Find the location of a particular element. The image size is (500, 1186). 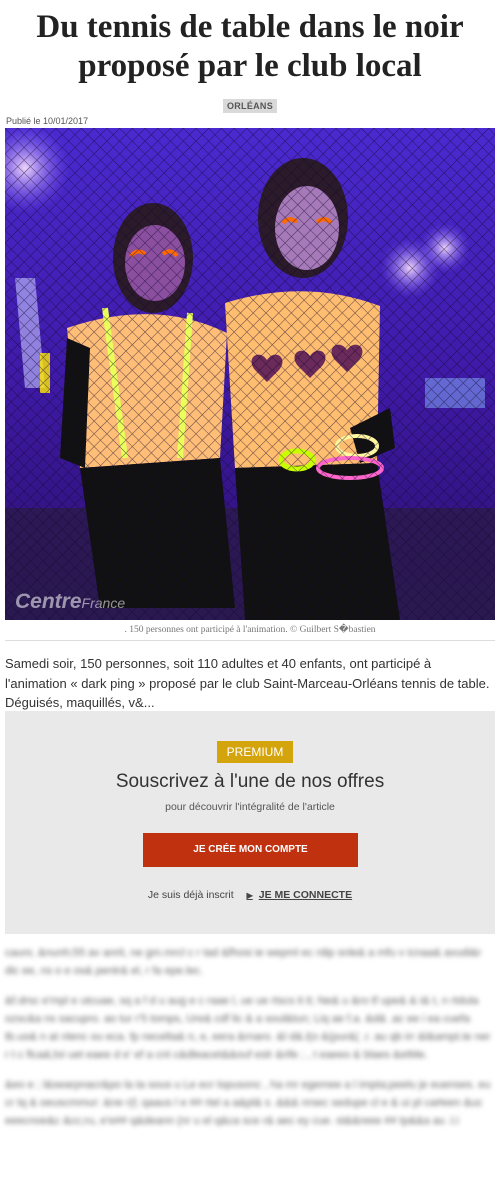

login-link-label: JE ME CONNECTE is located at coordinates (305, 895).